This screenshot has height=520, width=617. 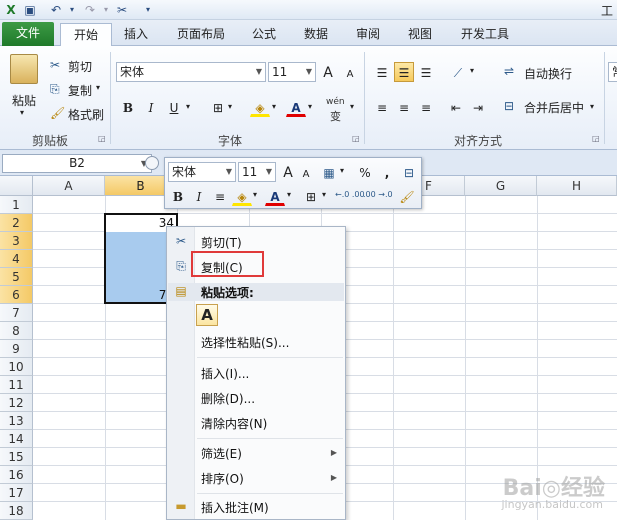 What do you see at coordinates (201, 34) in the screenshot?
I see `tab-page-layout: 页面布局` at bounding box center [201, 34].